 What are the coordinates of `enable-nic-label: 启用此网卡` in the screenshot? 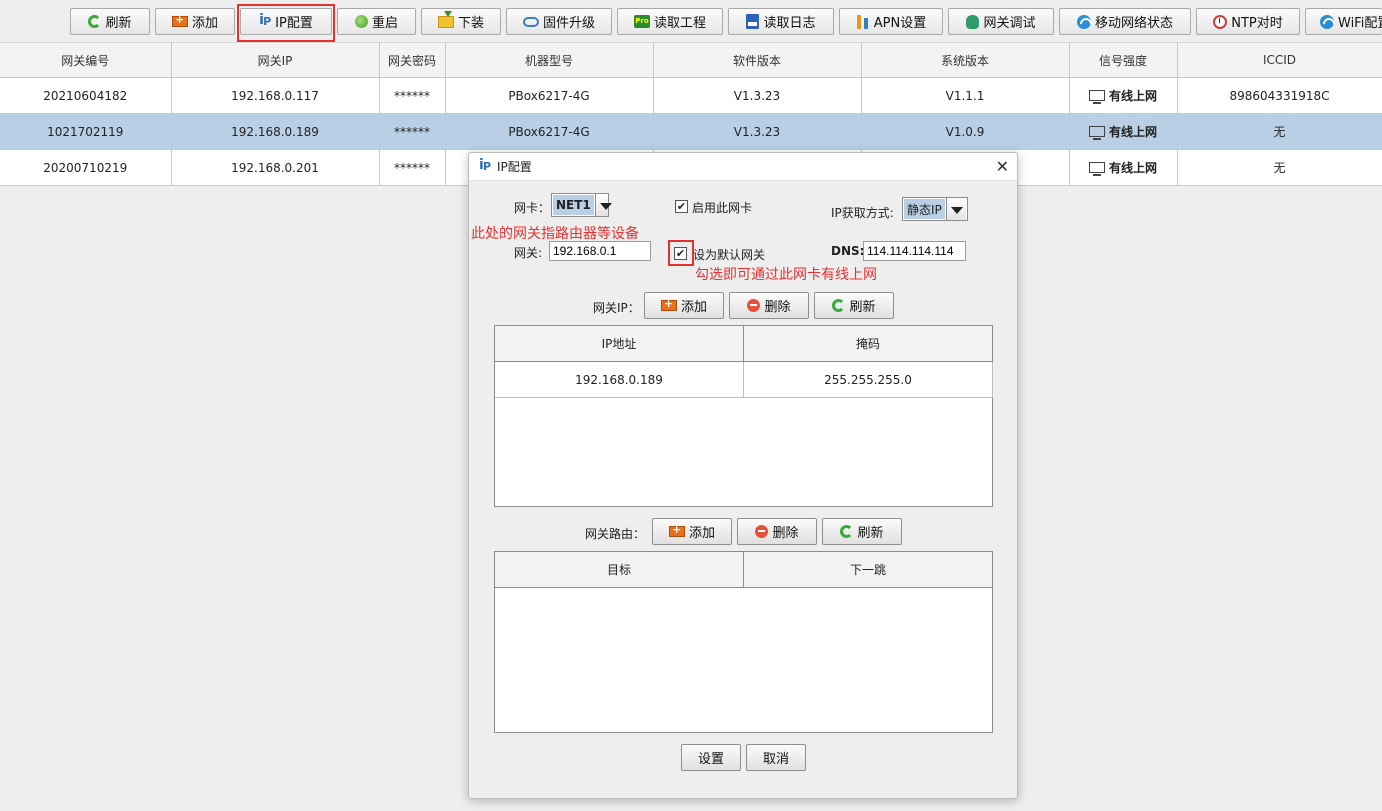 It's located at (722, 208).